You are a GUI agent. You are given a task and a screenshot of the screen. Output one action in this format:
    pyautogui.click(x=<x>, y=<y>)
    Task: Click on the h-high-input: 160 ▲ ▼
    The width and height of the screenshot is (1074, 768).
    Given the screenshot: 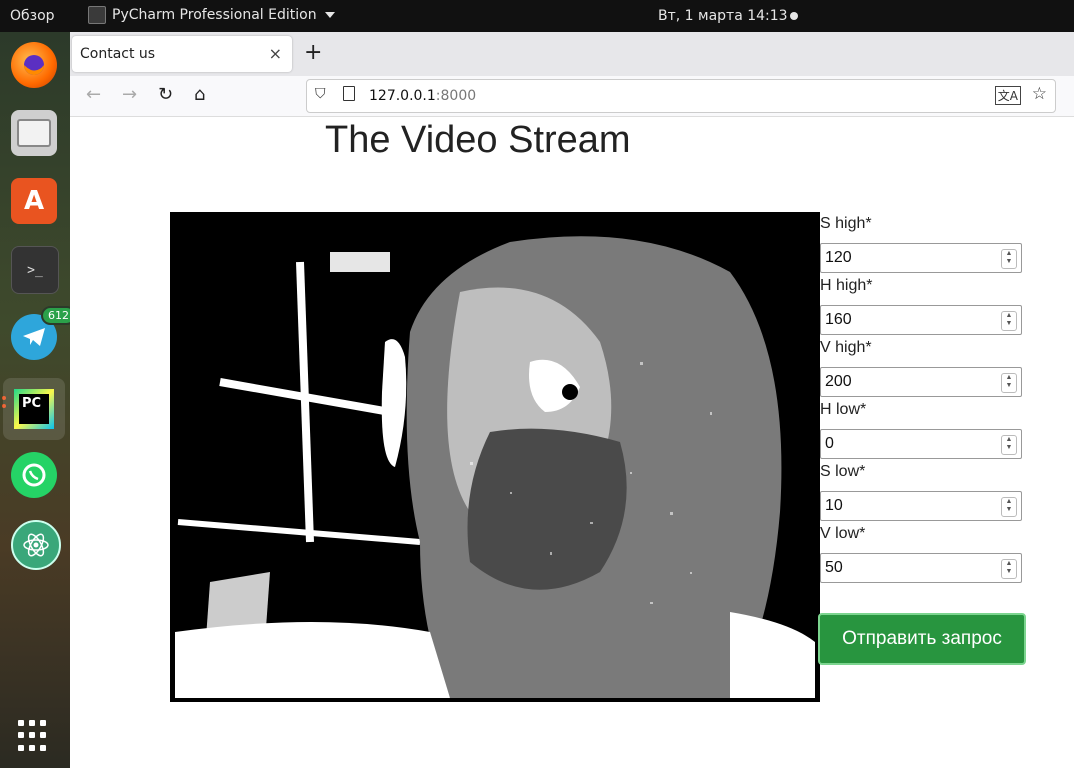 What is the action you would take?
    pyautogui.click(x=921, y=320)
    